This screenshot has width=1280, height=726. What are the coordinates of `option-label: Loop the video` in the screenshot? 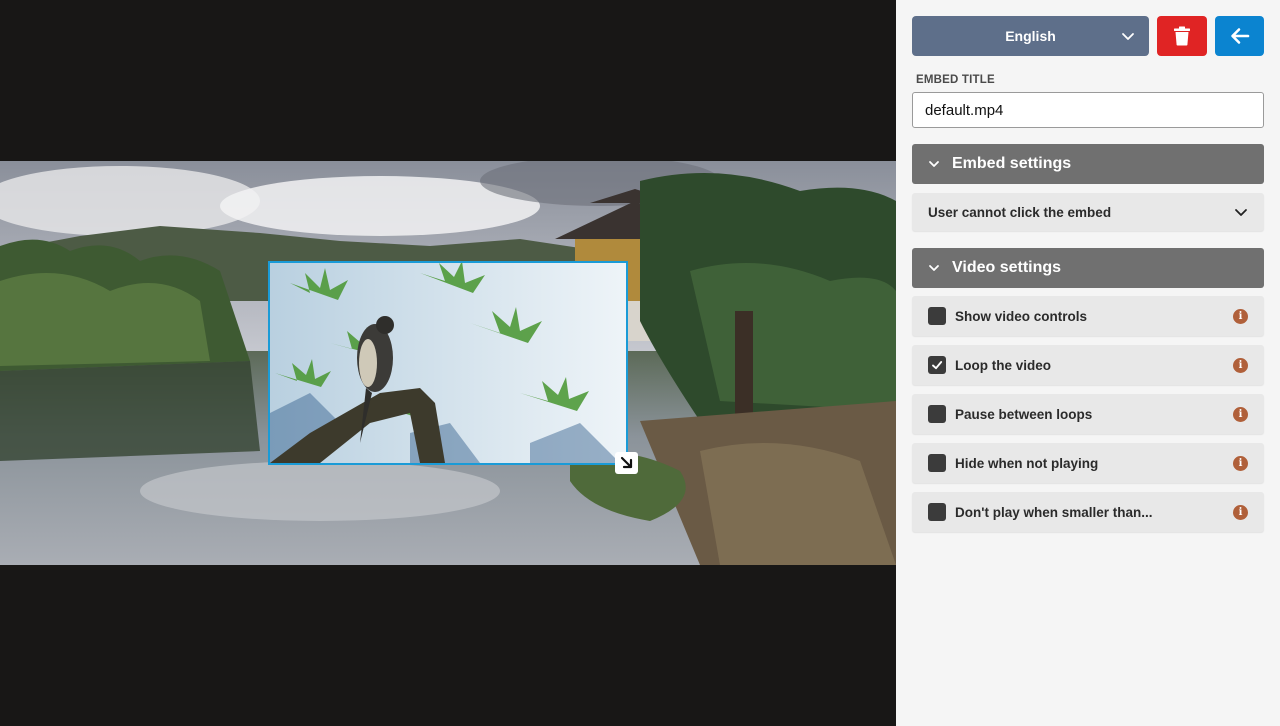 It's located at (1003, 365).